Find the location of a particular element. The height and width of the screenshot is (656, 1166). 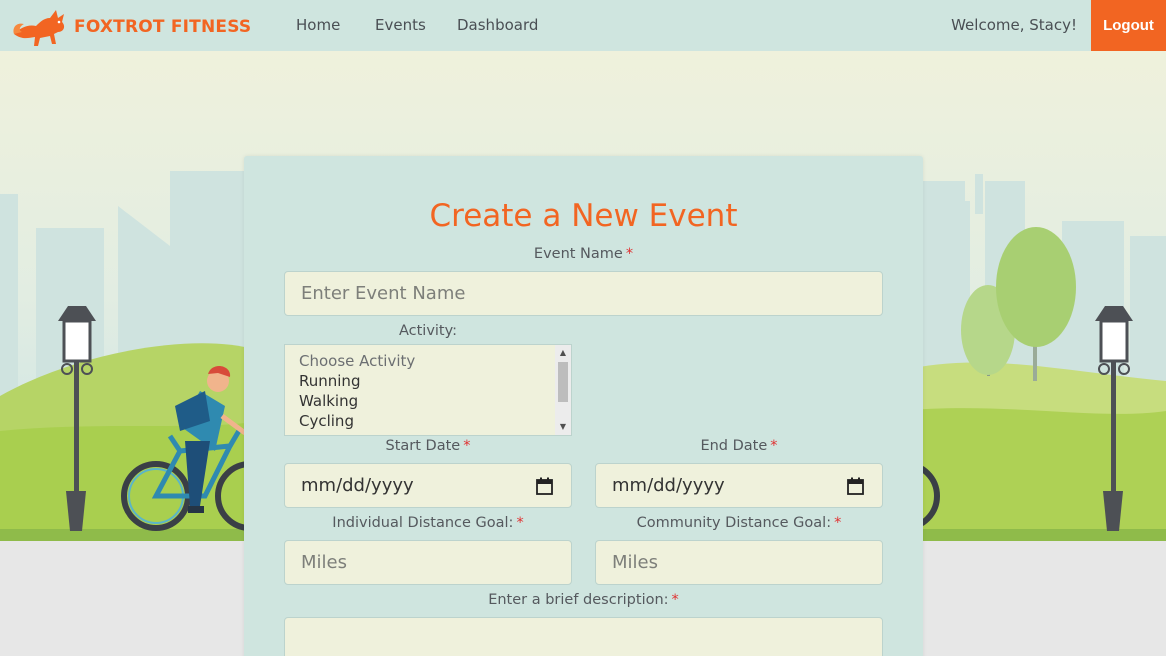

activity-scrollbar: ▲ ▼ is located at coordinates (563, 390).